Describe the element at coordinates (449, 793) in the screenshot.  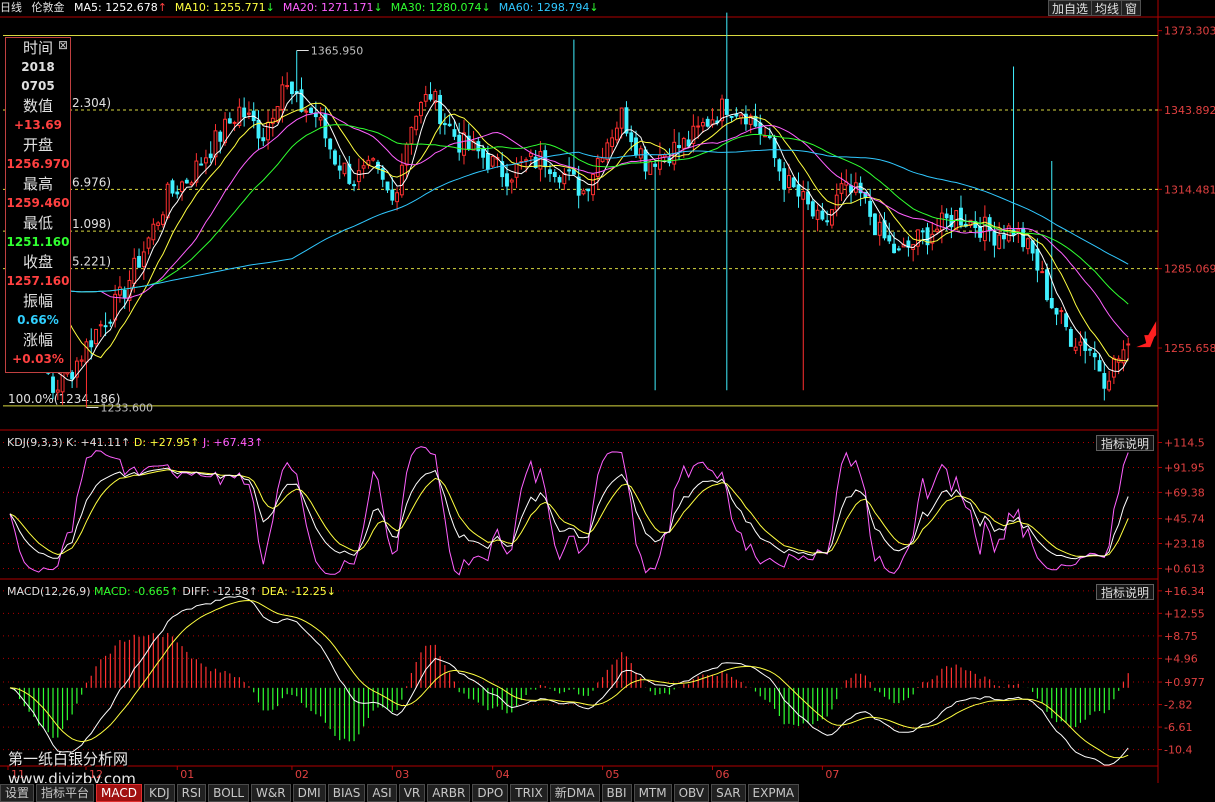
I see `tab-arbr: ARBR` at that location.